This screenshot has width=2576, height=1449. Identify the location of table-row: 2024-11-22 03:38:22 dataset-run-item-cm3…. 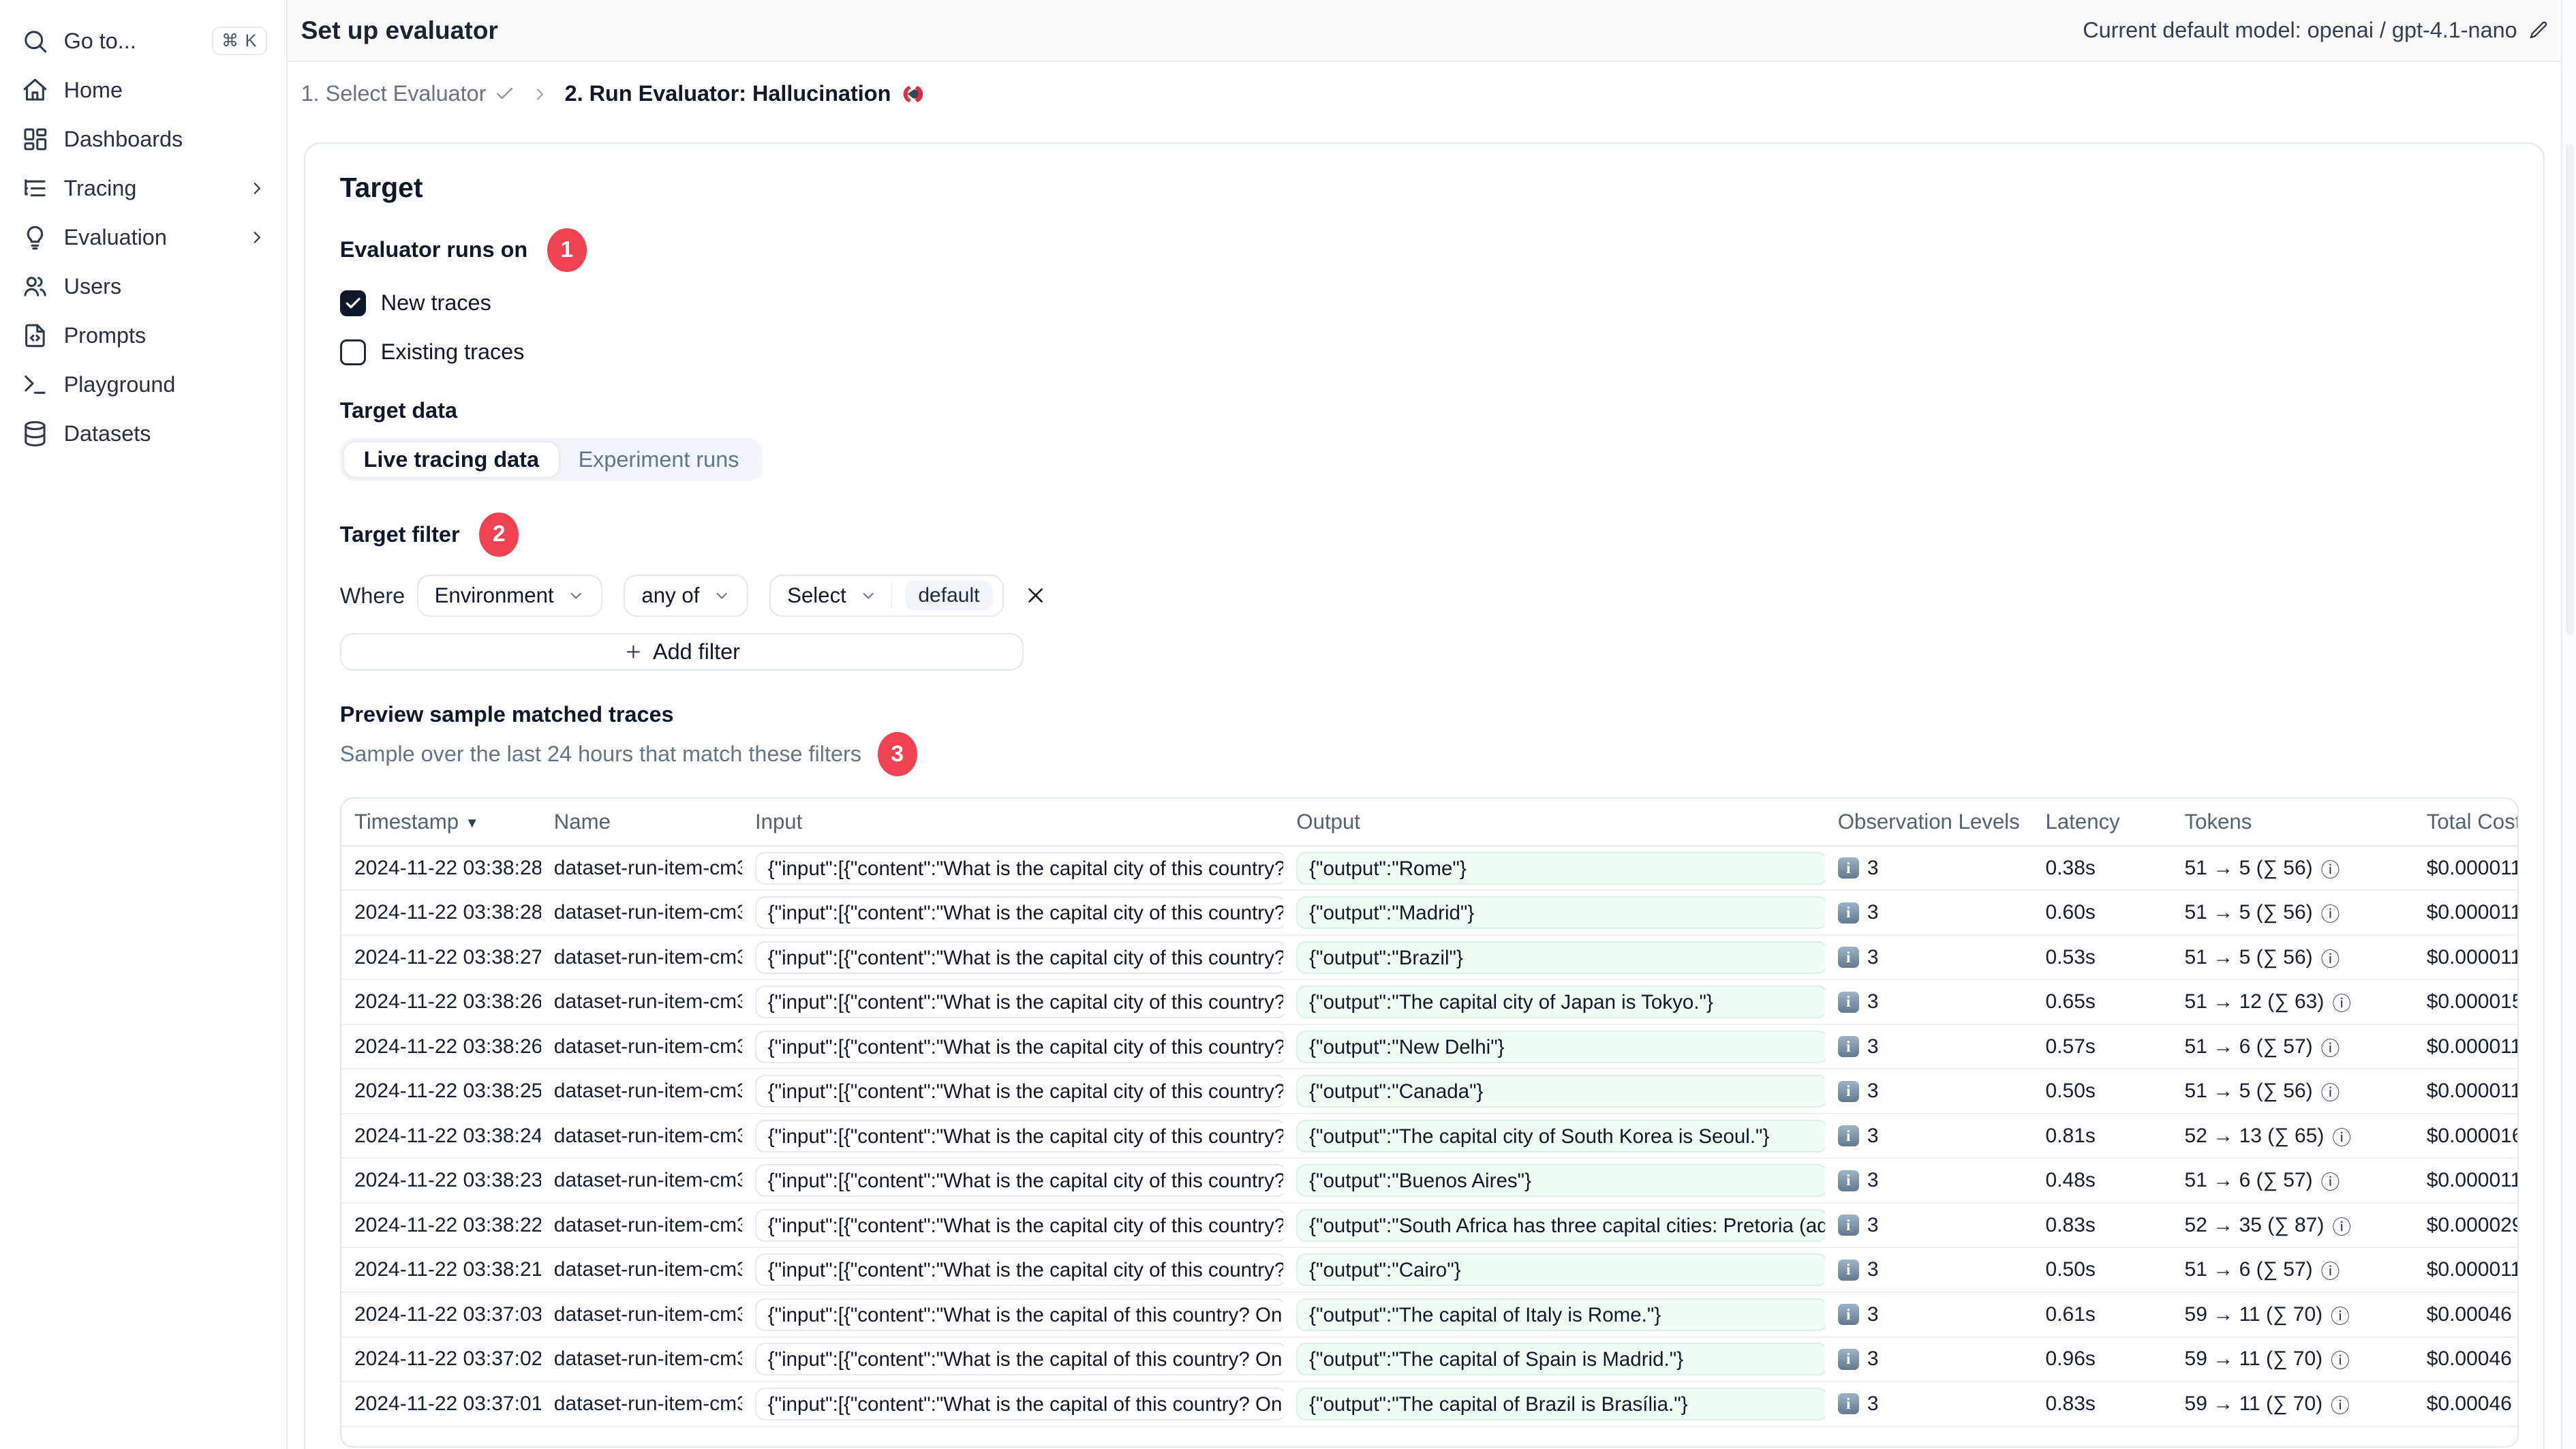
(1429, 1226).